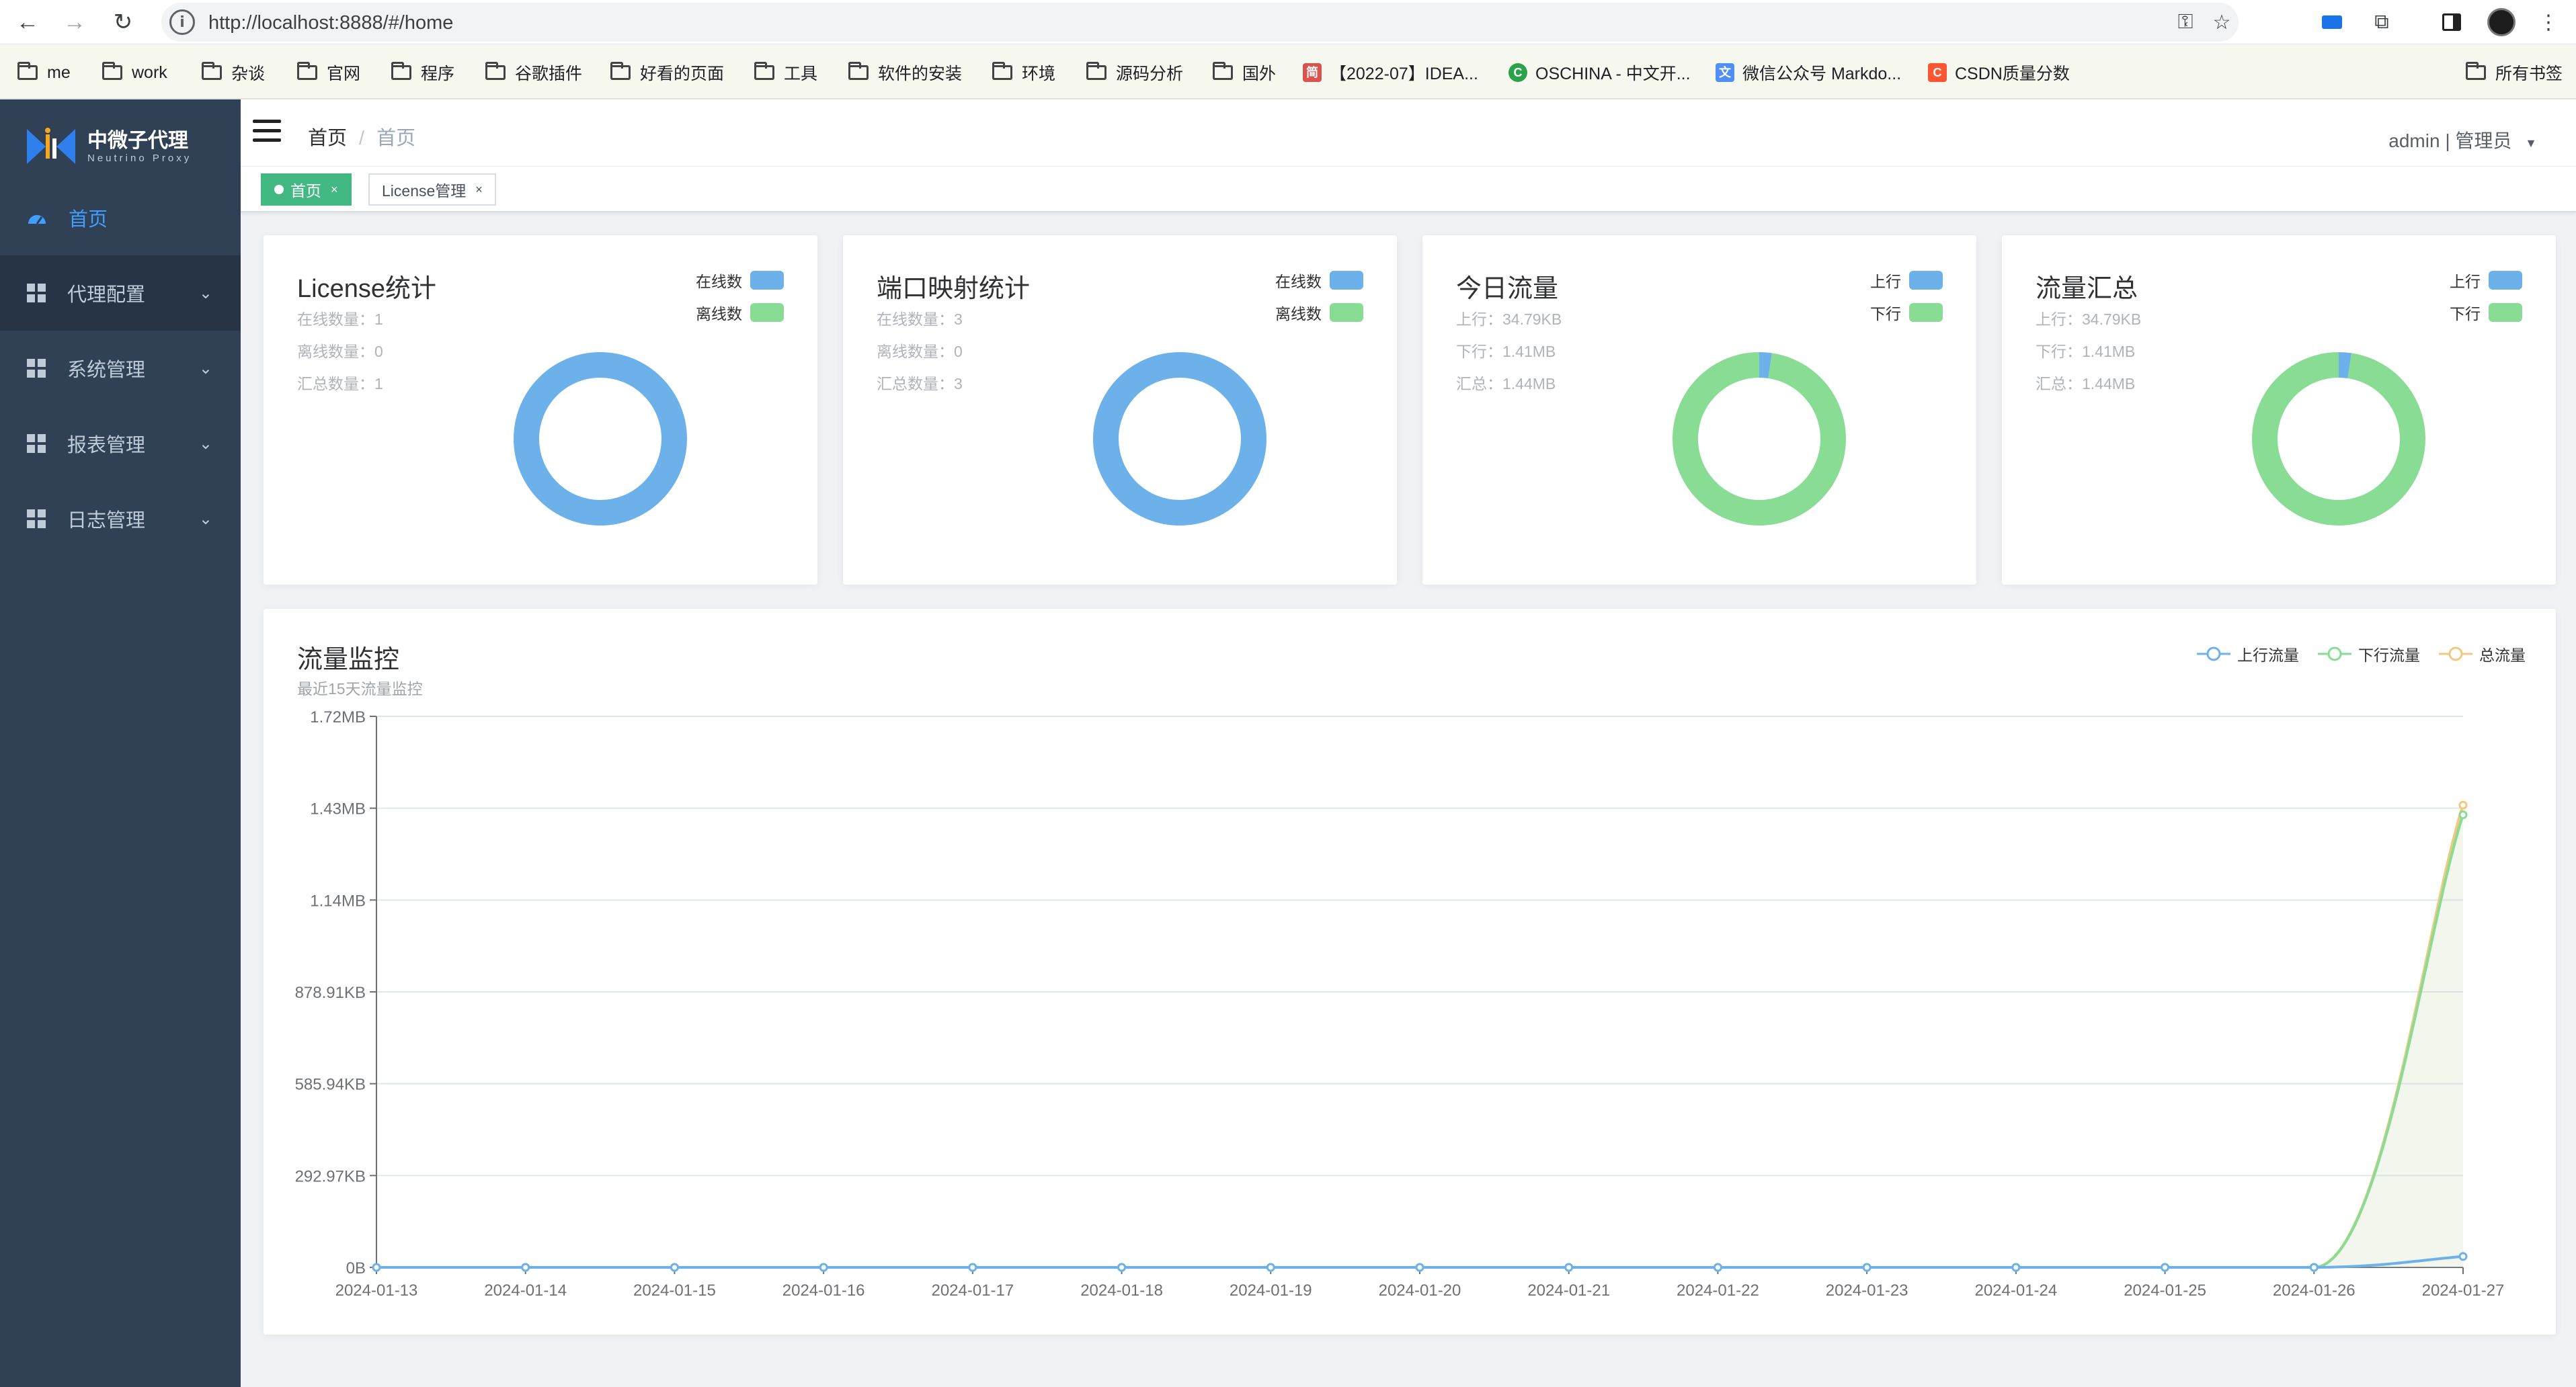  Describe the element at coordinates (525, 1290) in the screenshot. I see `x-tick-label: 2024-01-14` at that location.